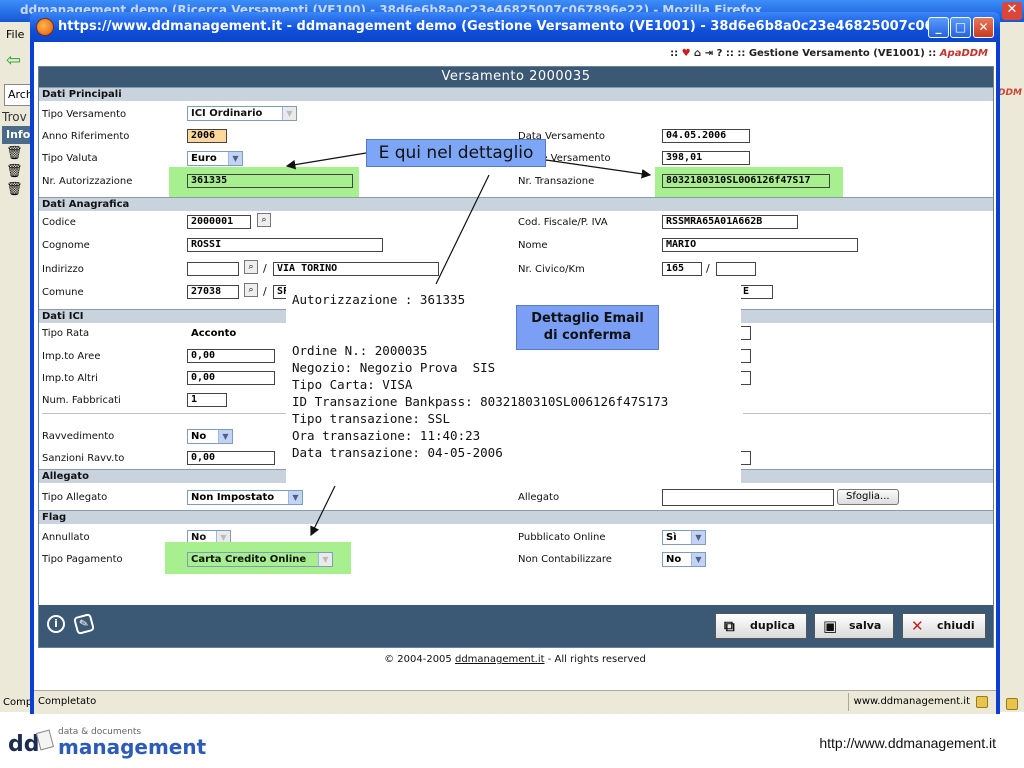 Image resolution: width=1024 pixels, height=768 pixels. Describe the element at coordinates (132, 747) in the screenshot. I see `logo-management: management` at that location.